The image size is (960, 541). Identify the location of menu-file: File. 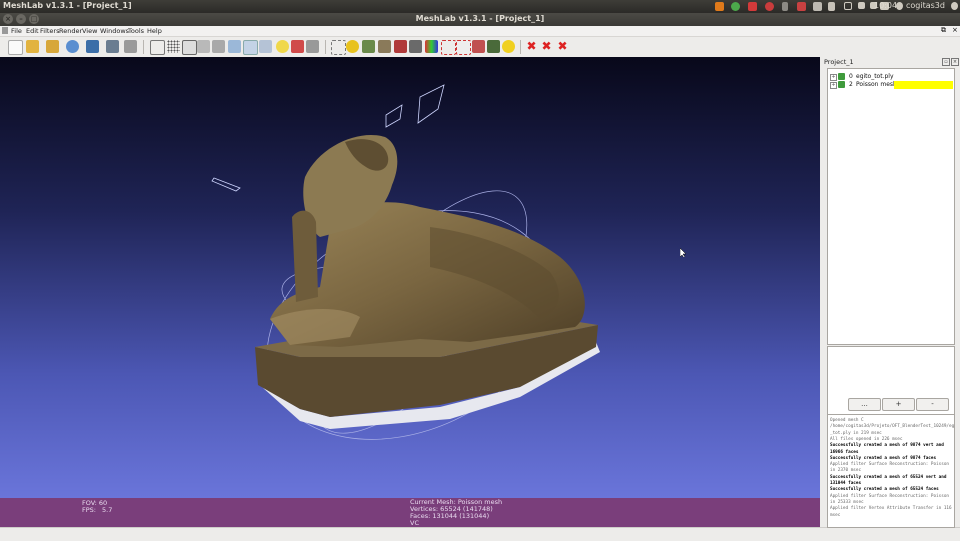
(16, 31).